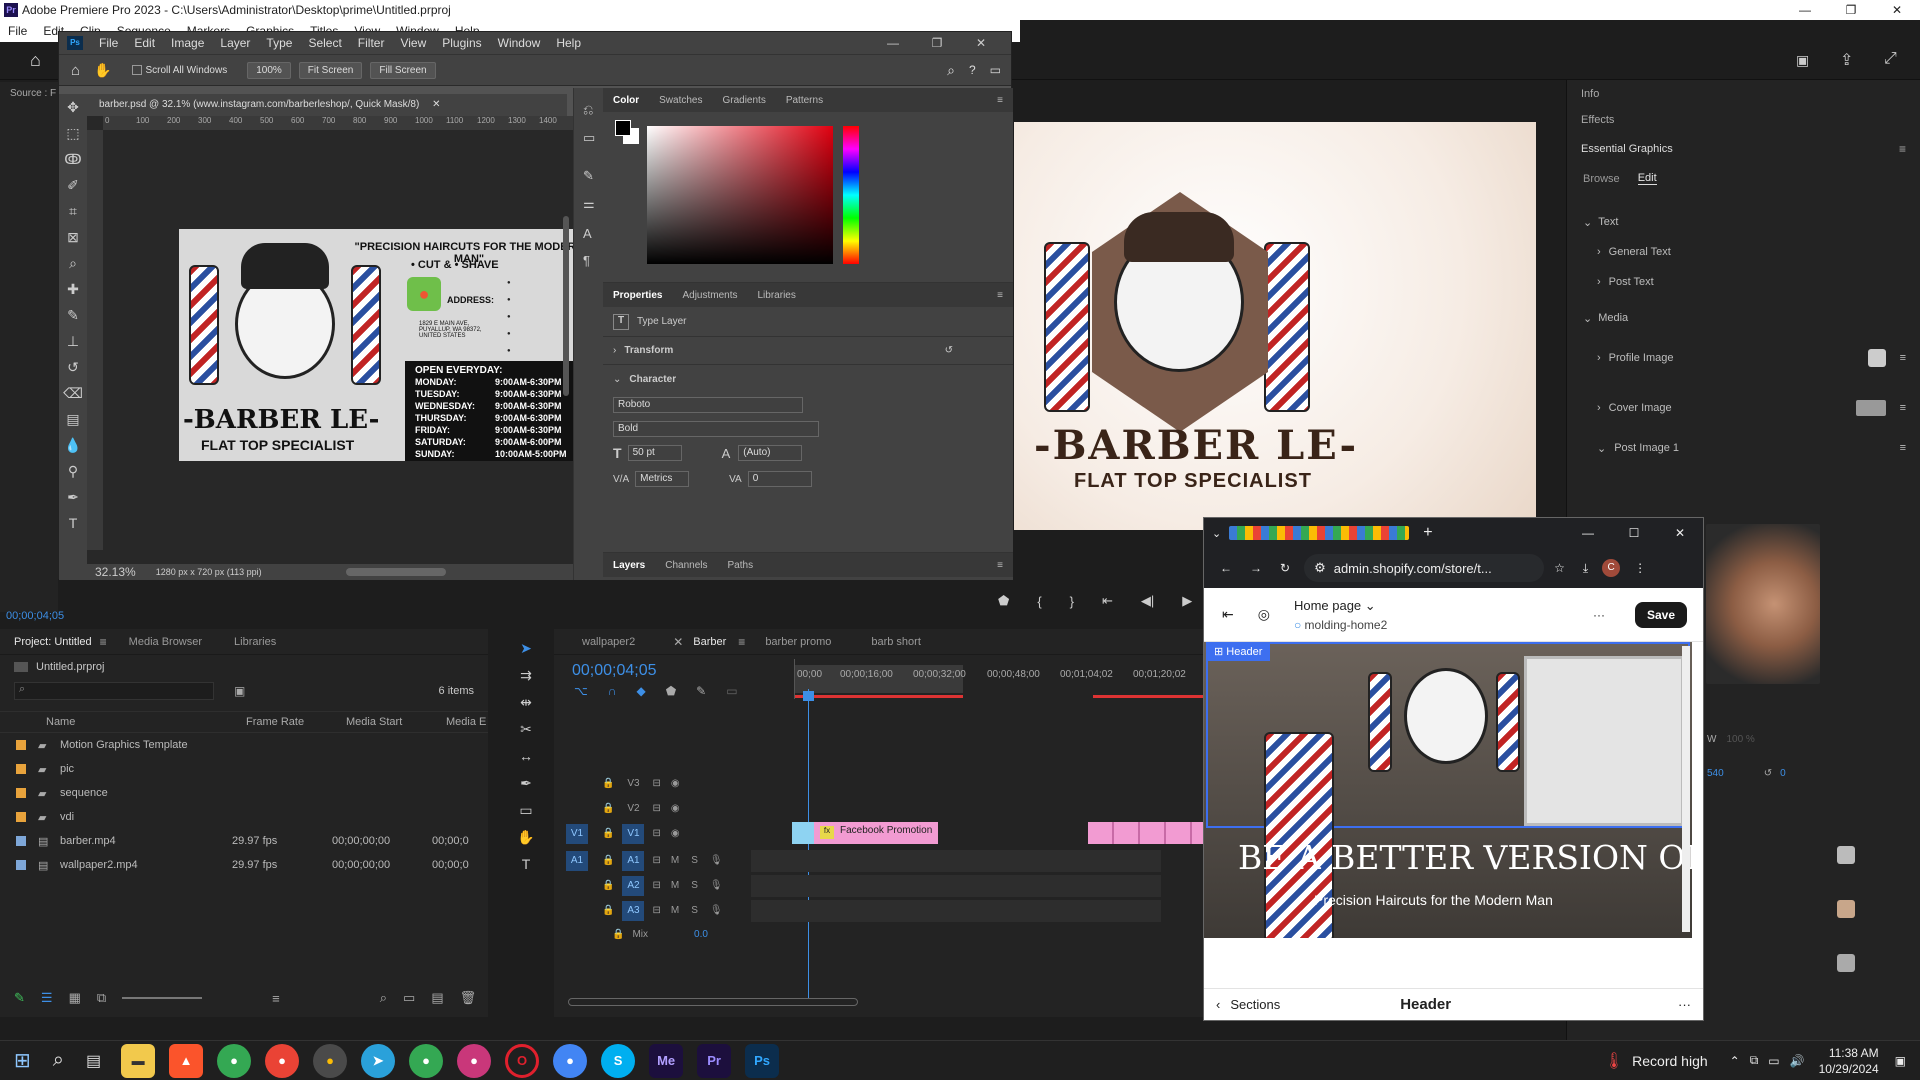  What do you see at coordinates (1680, 533) in the screenshot?
I see `chrome-close-icon: ✕` at bounding box center [1680, 533].